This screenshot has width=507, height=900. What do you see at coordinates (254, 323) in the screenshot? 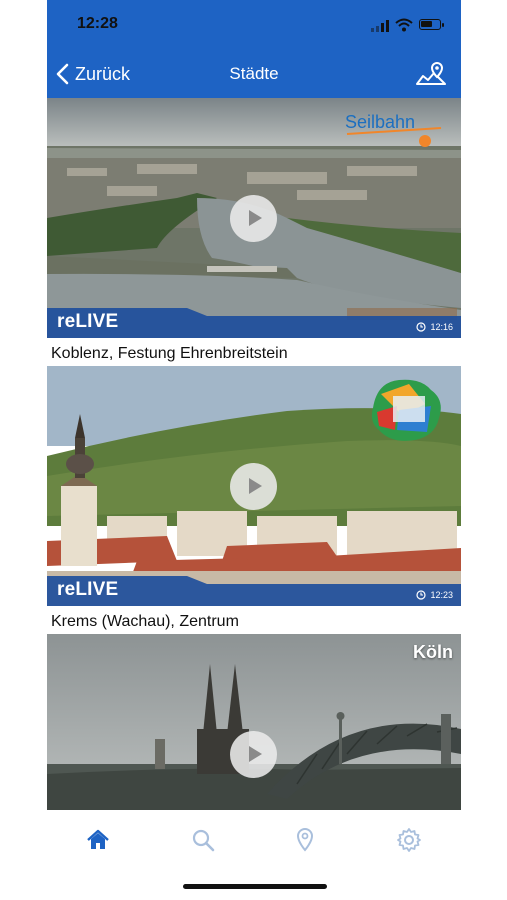
I see `relive-banner: reLIVE 12:16` at bounding box center [254, 323].